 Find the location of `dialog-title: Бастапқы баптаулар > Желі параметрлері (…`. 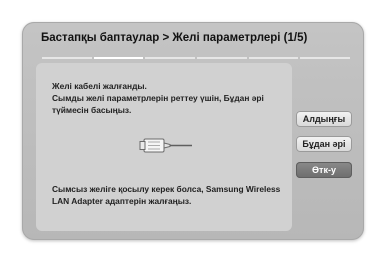

dialog-title: Бастапқы баптаулар > Желі параметрлері (… is located at coordinates (174, 38).